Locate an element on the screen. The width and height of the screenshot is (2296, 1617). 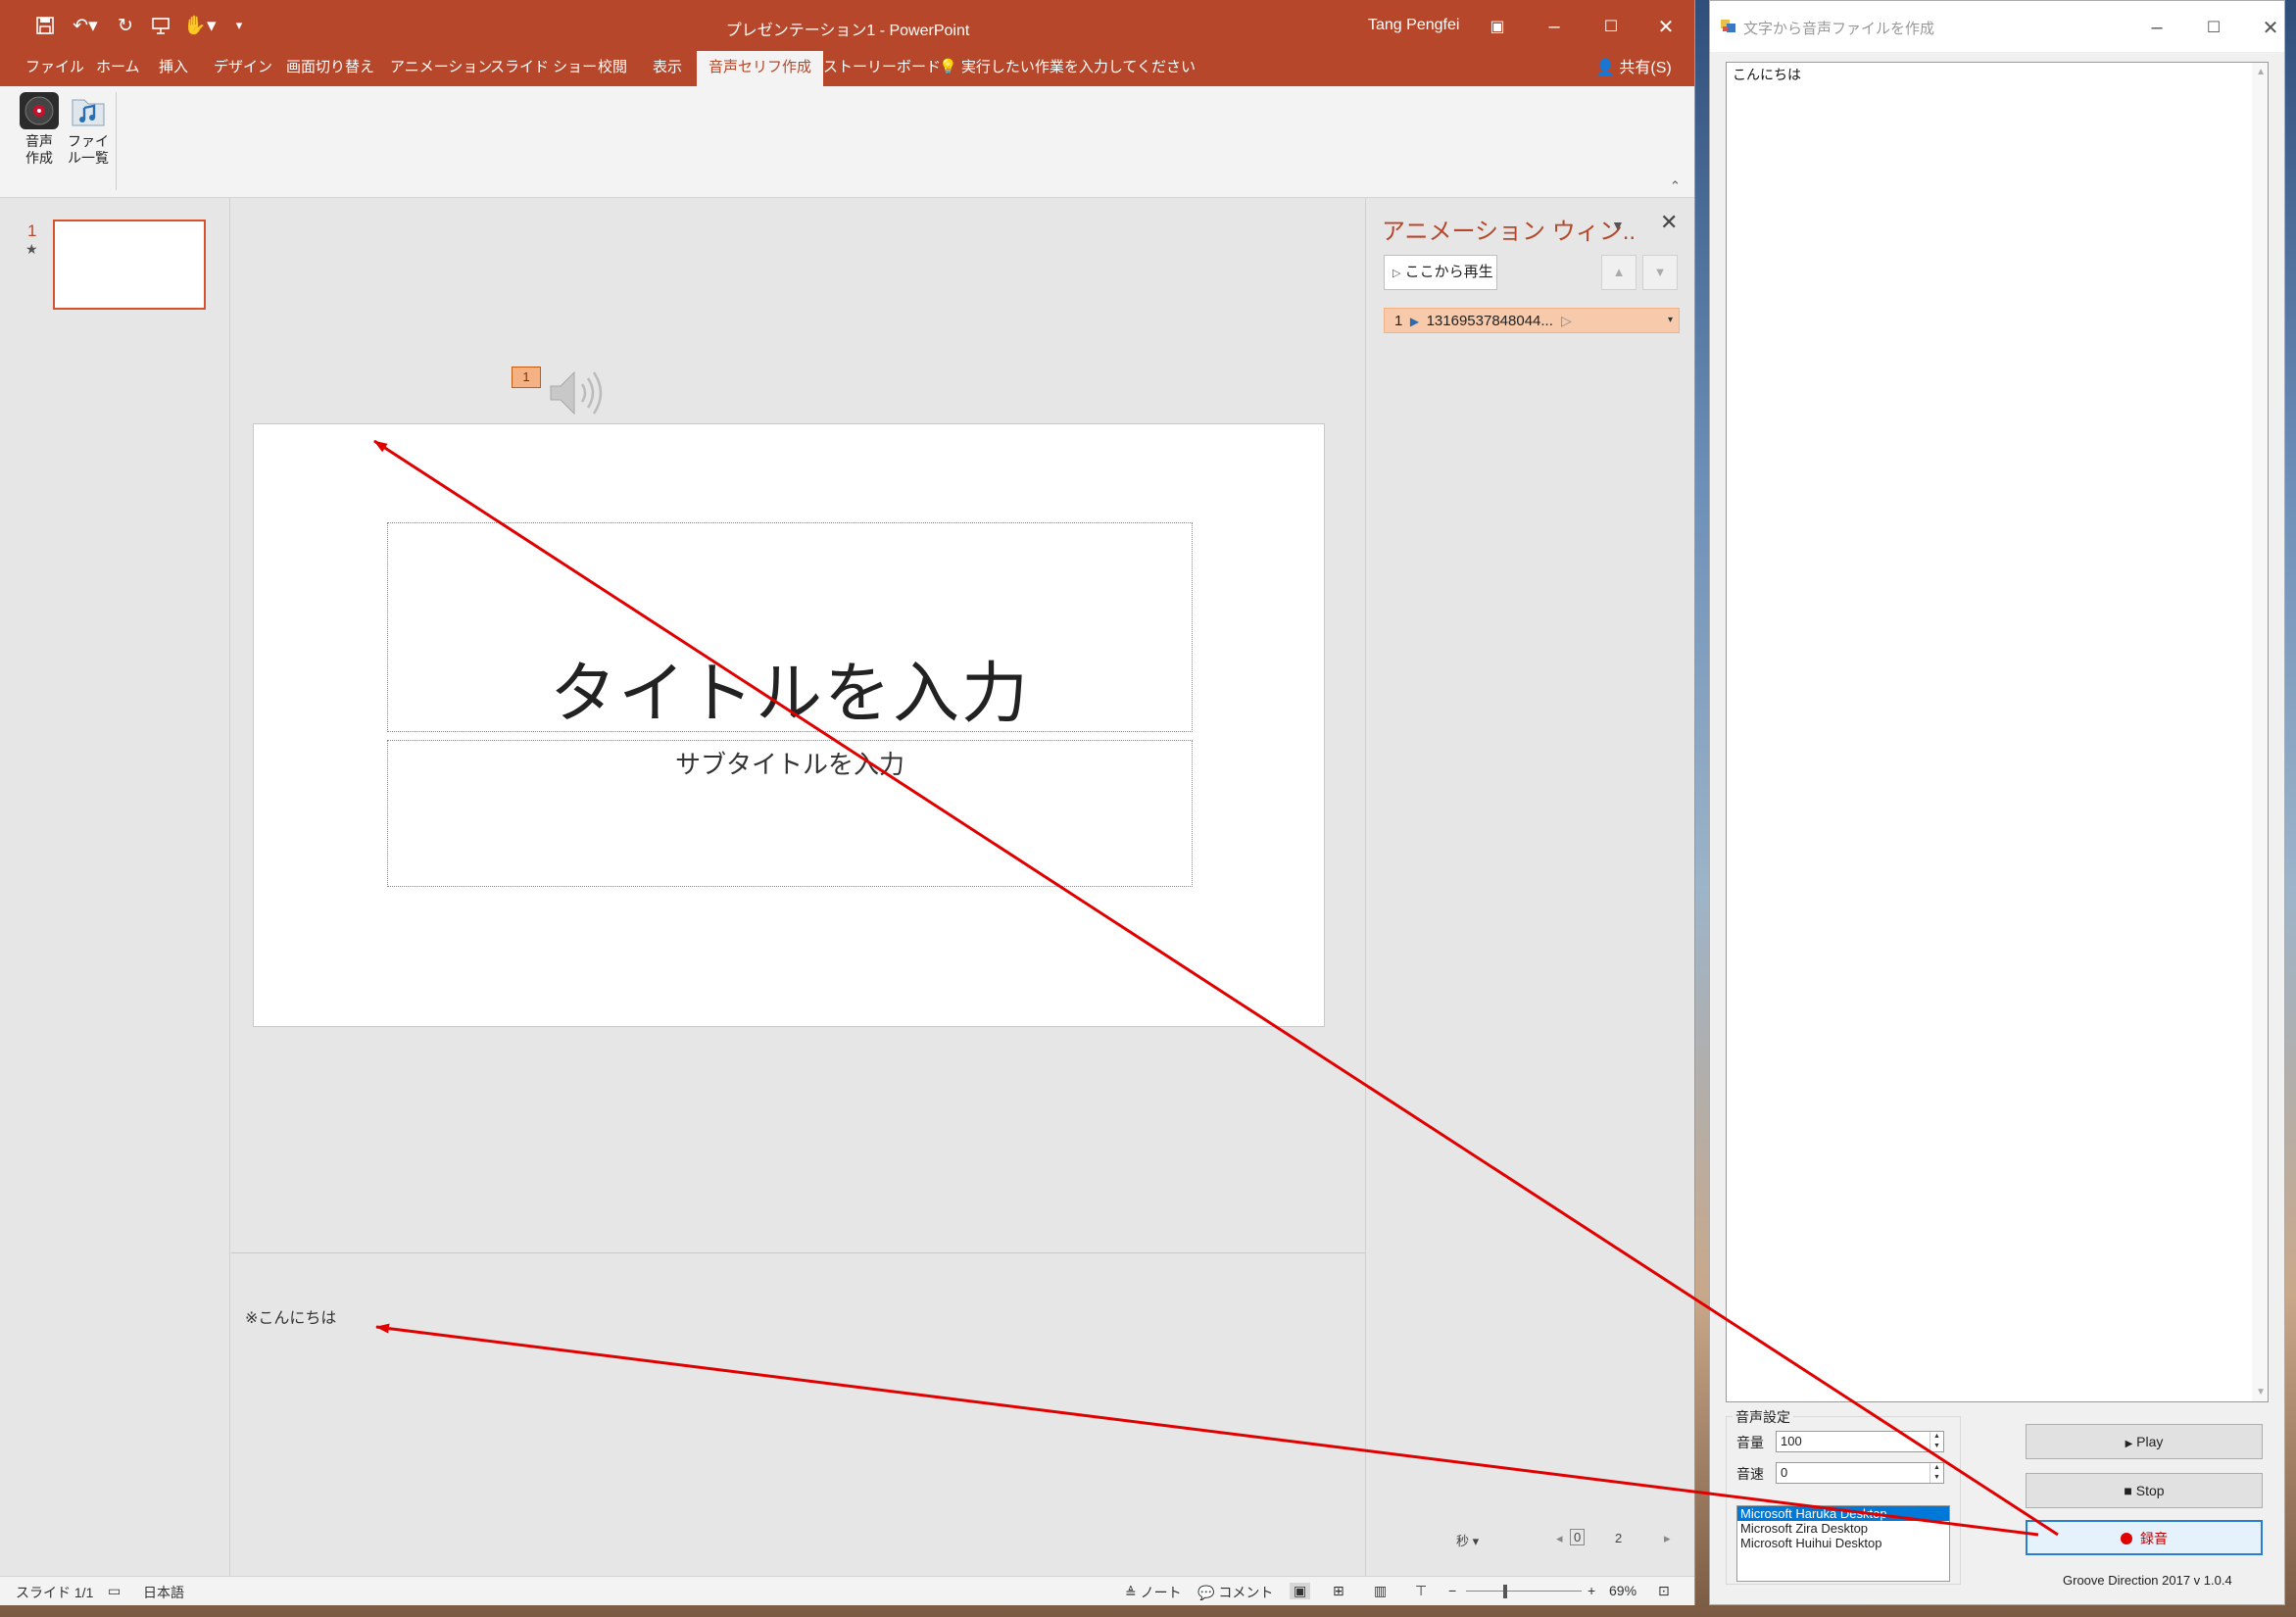
tab-insert: 挿入 is located at coordinates (173, 68).